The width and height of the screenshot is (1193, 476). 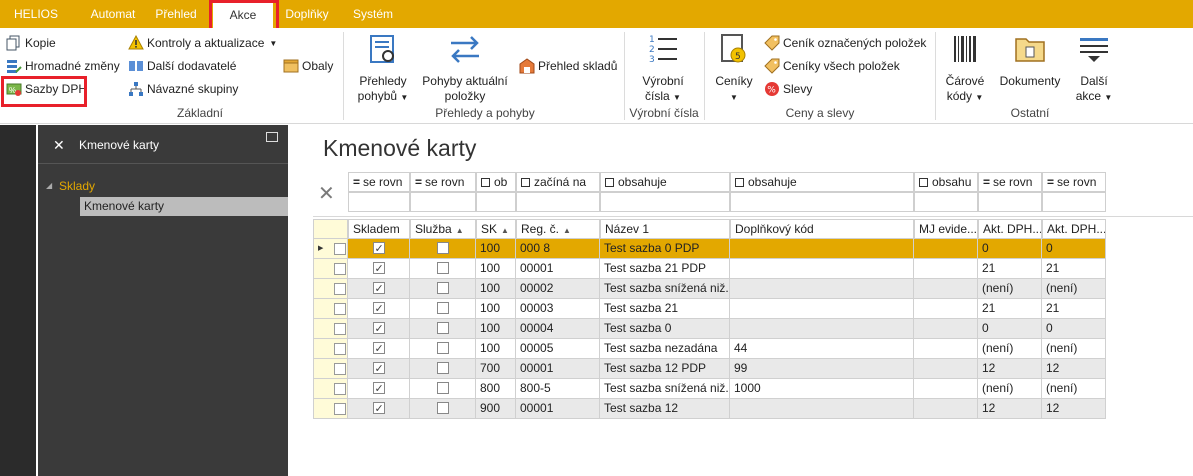 I want to click on vyrobni-cisla-button: 123 Výrobní čísla ▼, so click(x=663, y=68).